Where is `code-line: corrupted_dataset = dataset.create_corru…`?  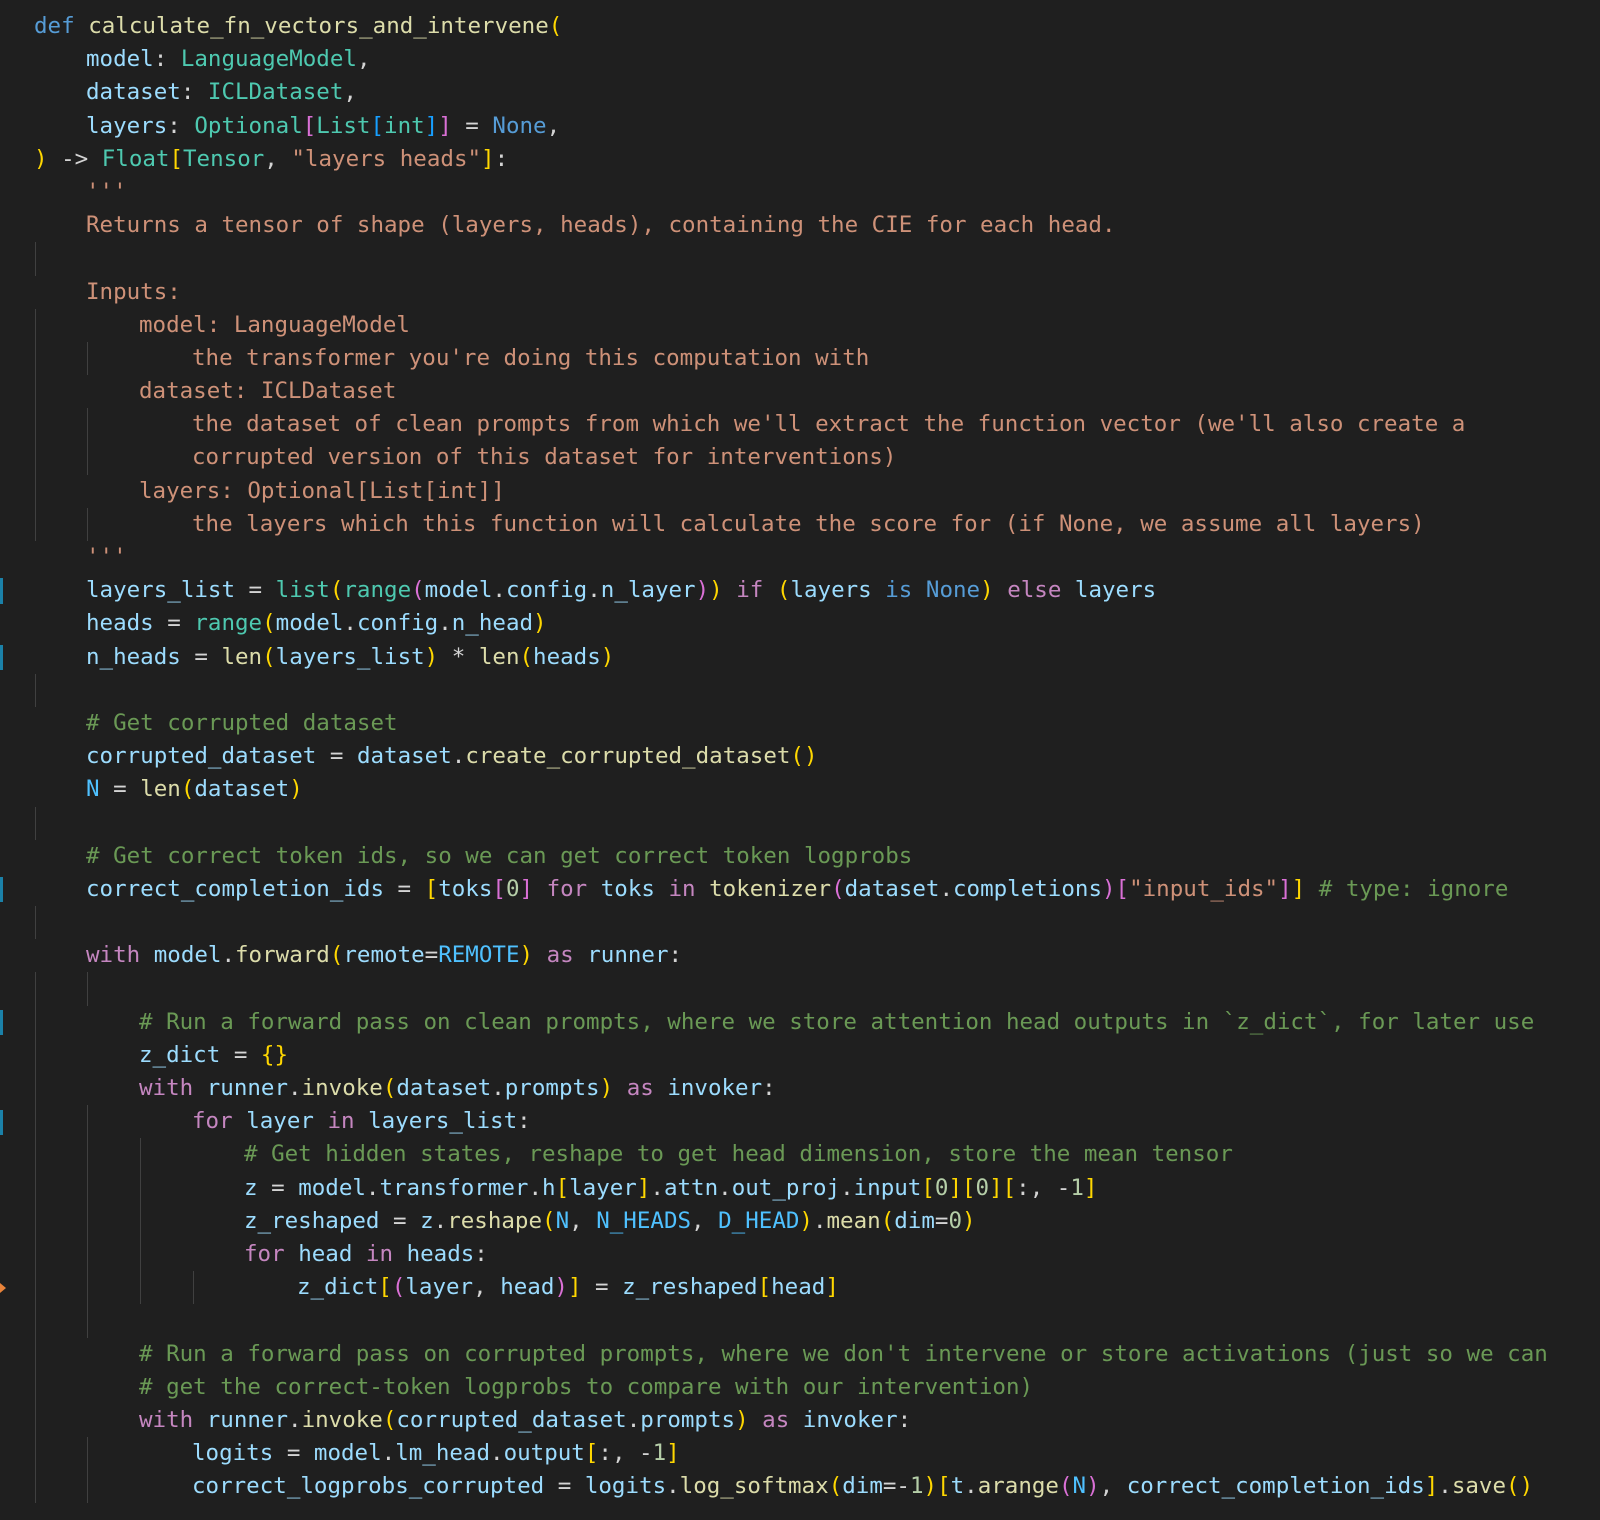 code-line: corrupted_dataset = dataset.create_corru… is located at coordinates (800, 756).